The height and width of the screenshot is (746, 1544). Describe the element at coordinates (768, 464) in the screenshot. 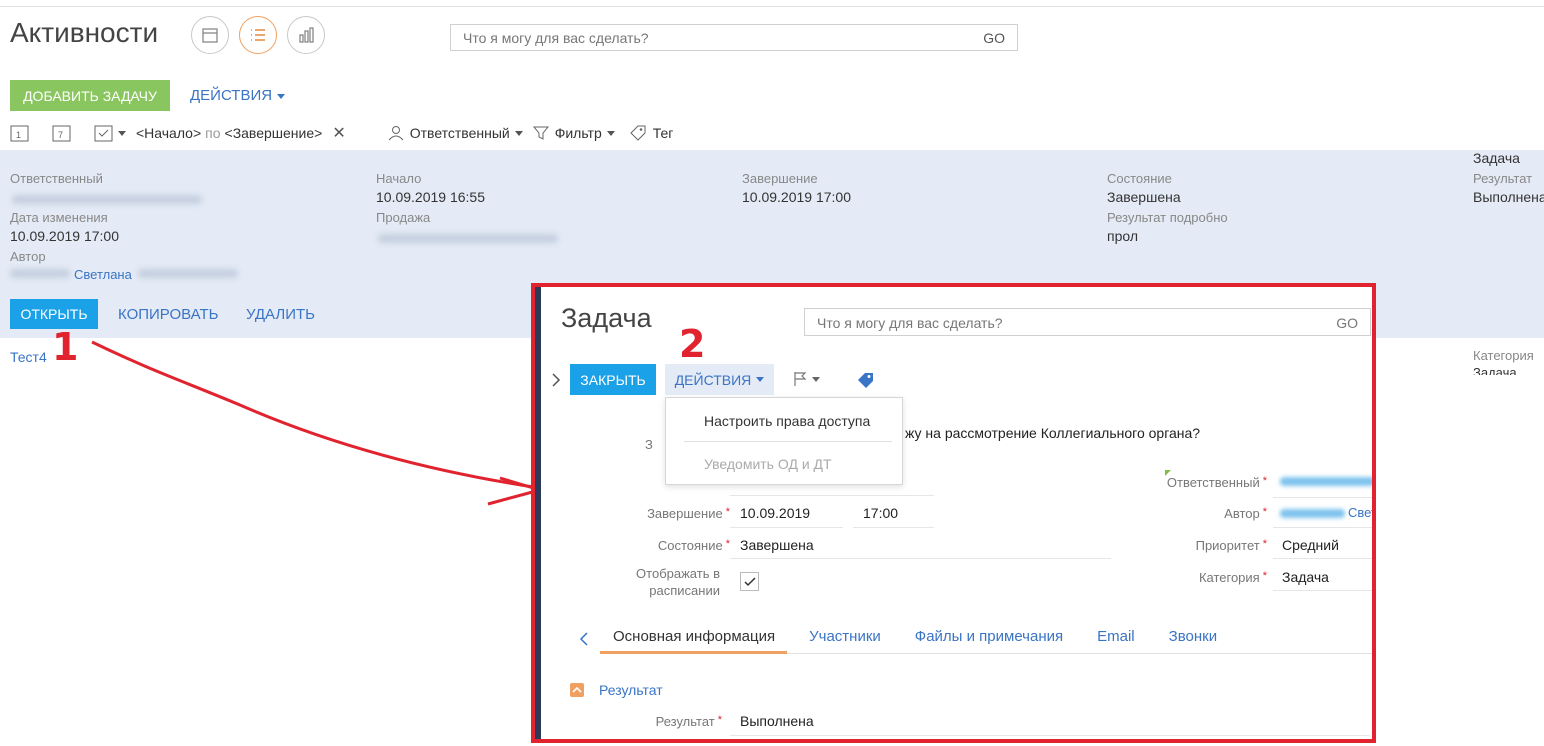

I see `menu-item-notify: Уведомить ОД и ДТ` at that location.